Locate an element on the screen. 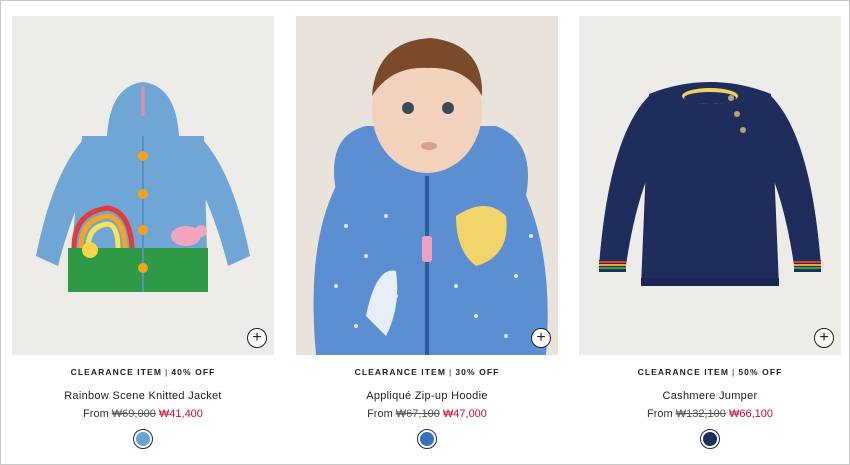  sale-price: ₩41,400 is located at coordinates (180, 414).